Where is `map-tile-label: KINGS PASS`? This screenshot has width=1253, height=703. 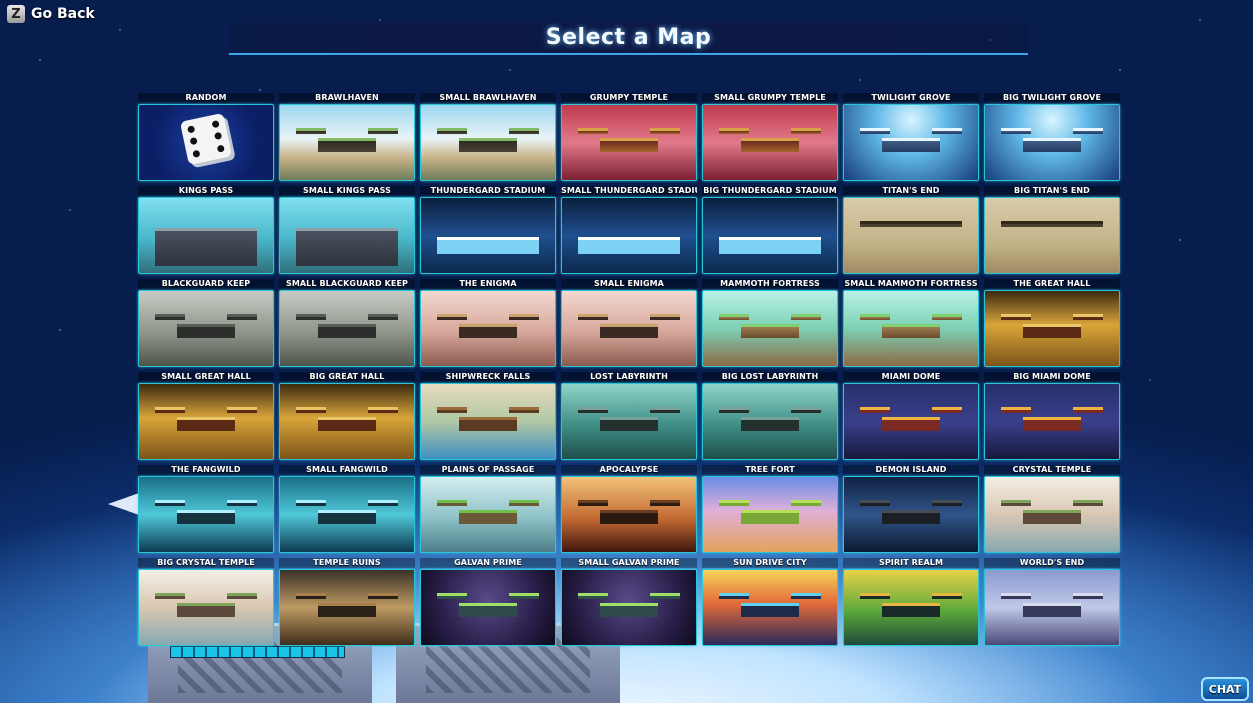 map-tile-label: KINGS PASS is located at coordinates (206, 191).